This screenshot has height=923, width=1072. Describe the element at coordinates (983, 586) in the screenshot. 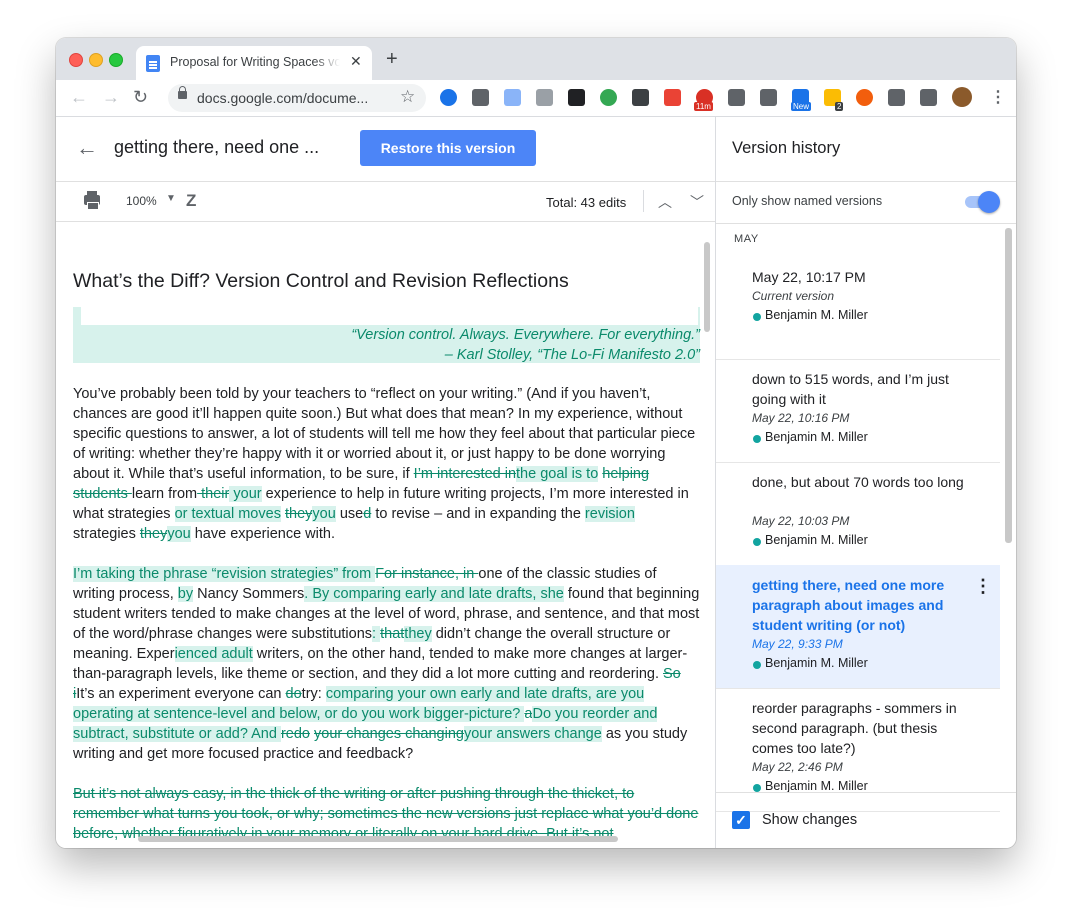

I see `version-more-icon: ⋮` at that location.